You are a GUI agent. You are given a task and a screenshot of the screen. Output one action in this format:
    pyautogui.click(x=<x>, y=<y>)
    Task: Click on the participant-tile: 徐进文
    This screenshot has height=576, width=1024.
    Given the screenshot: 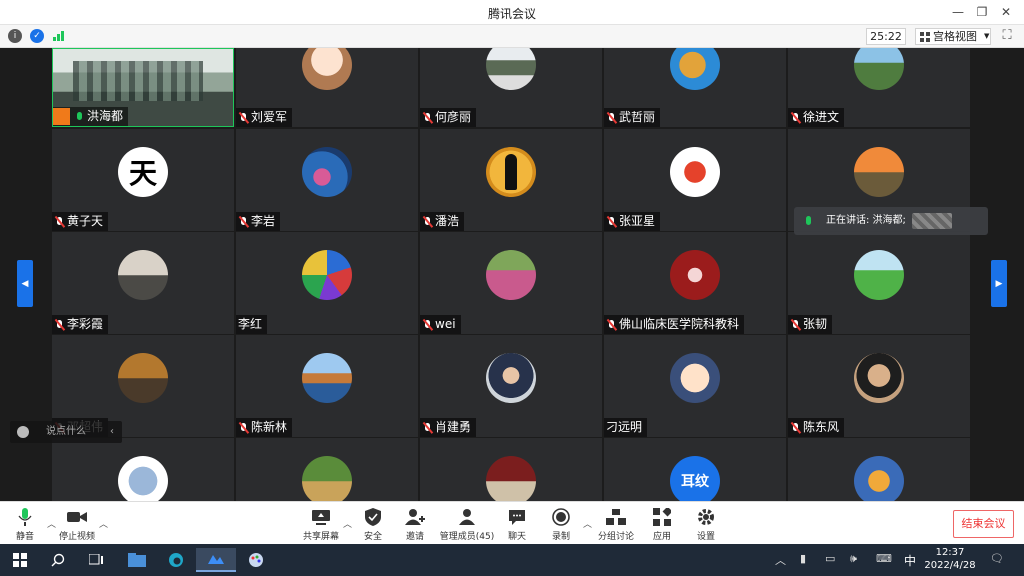 What is the action you would take?
    pyautogui.click(x=879, y=87)
    